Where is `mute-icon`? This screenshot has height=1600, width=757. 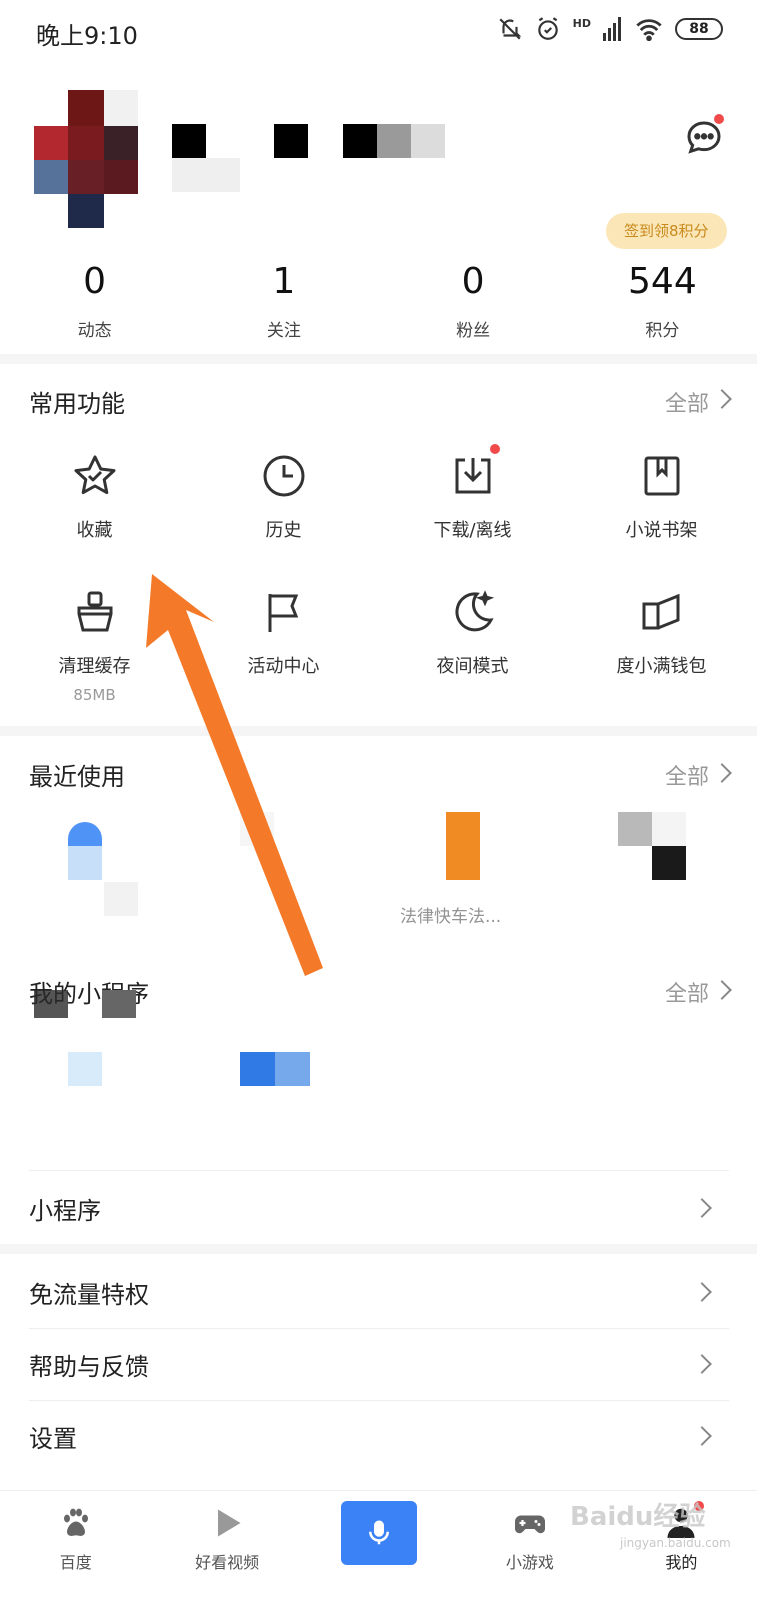
mute-icon is located at coordinates (510, 29).